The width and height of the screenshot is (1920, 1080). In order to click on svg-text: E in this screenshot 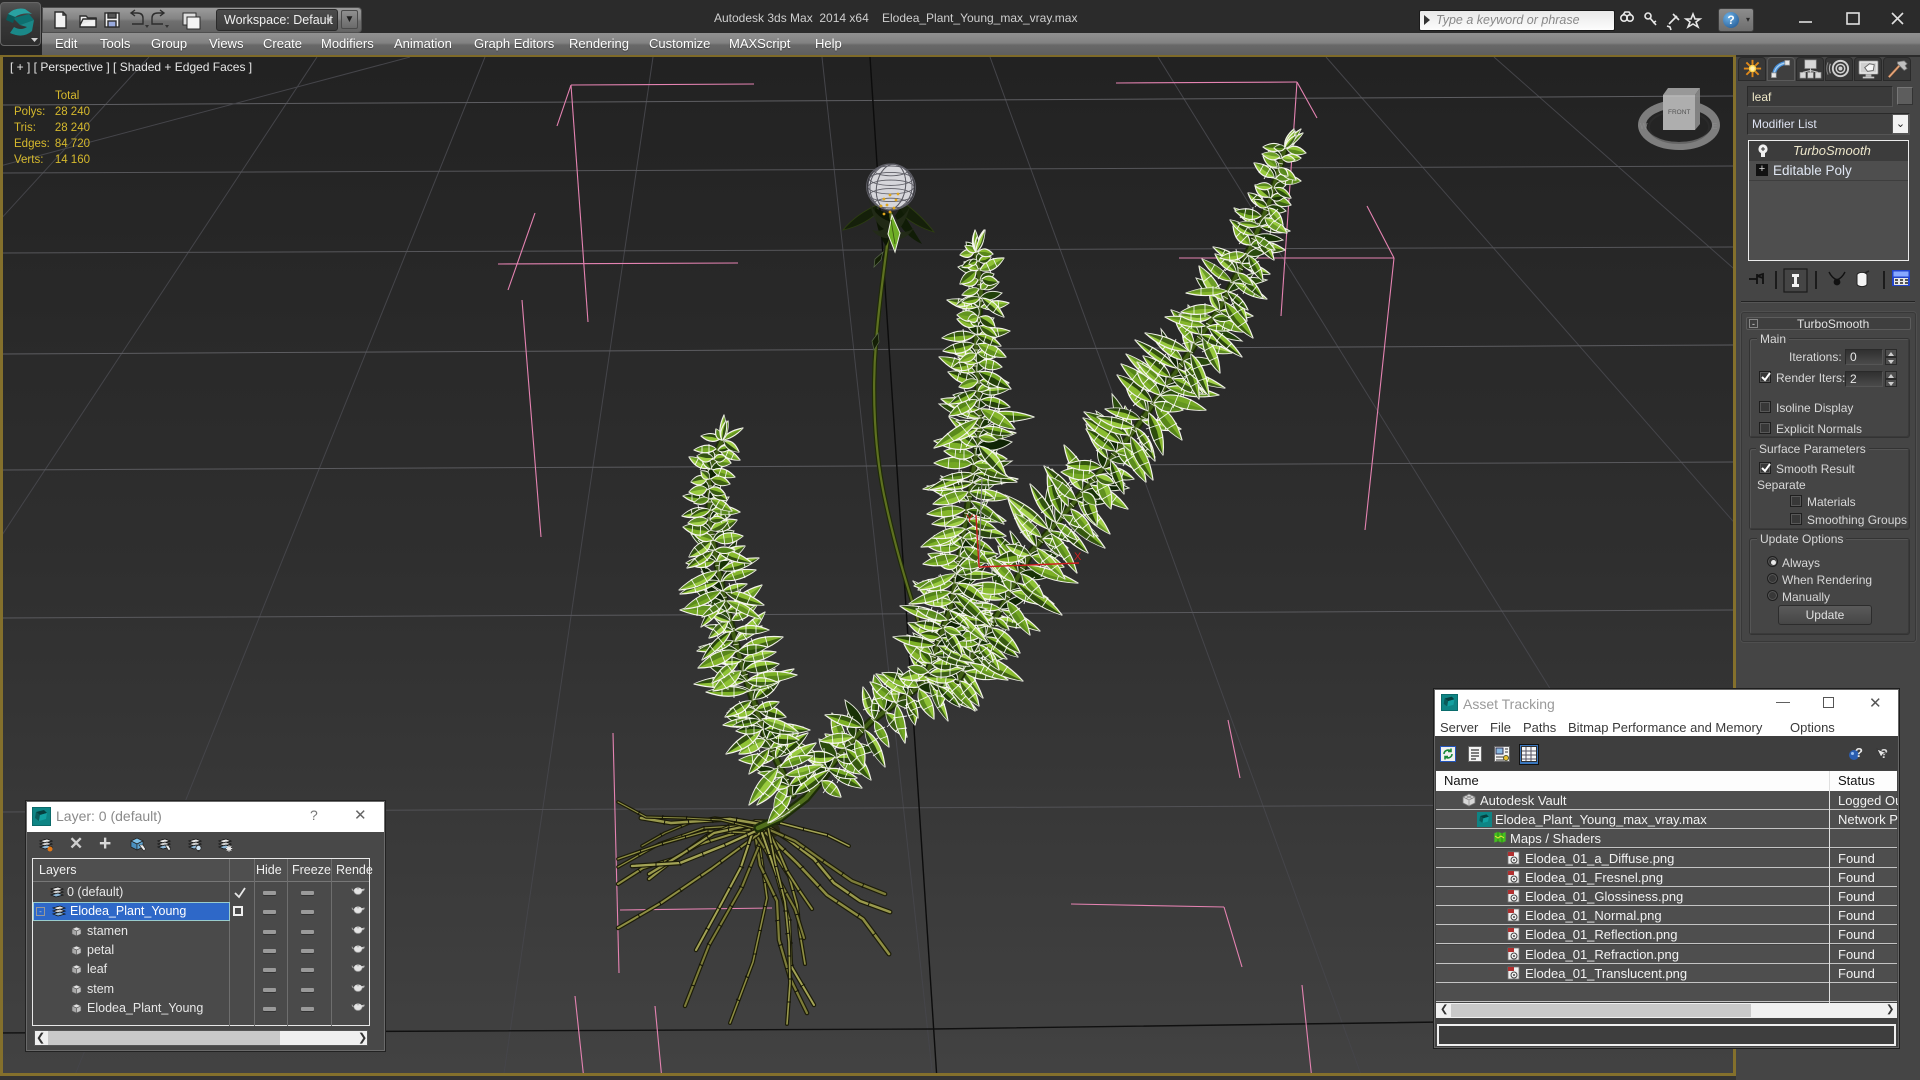, I will do `click(1714, 126)`.